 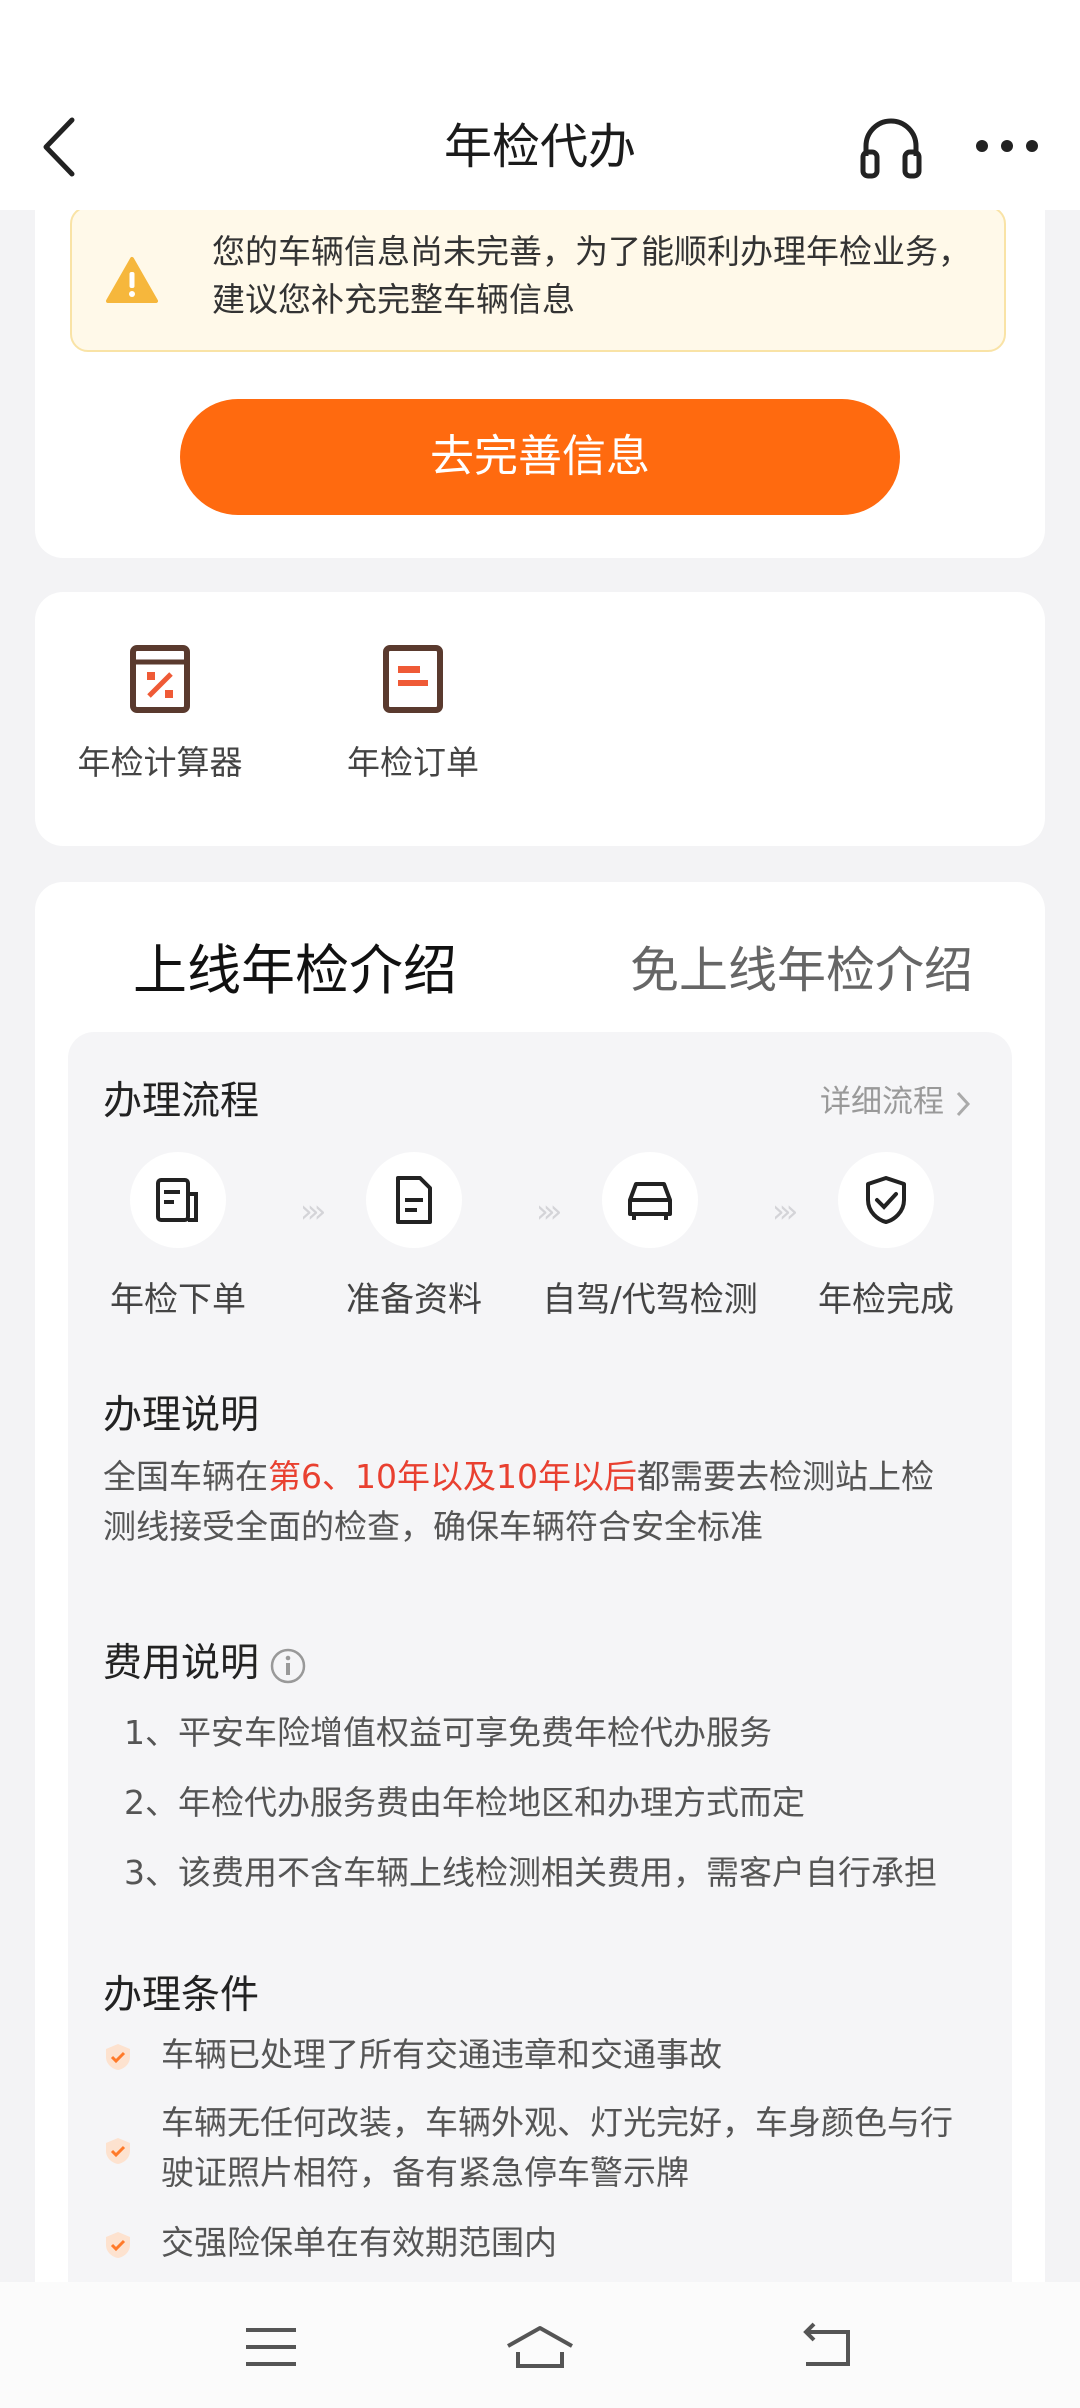 I want to click on calculator-label: 年检计算器, so click(x=160, y=762).